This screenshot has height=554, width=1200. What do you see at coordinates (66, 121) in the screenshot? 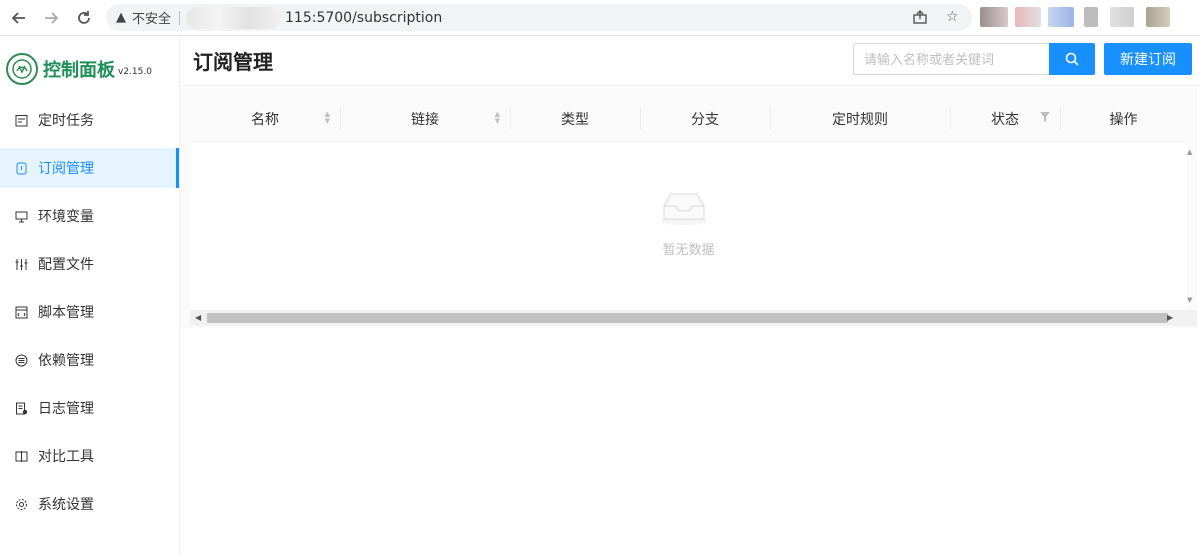
I see `sidebar-item-label: 定时任务` at bounding box center [66, 121].